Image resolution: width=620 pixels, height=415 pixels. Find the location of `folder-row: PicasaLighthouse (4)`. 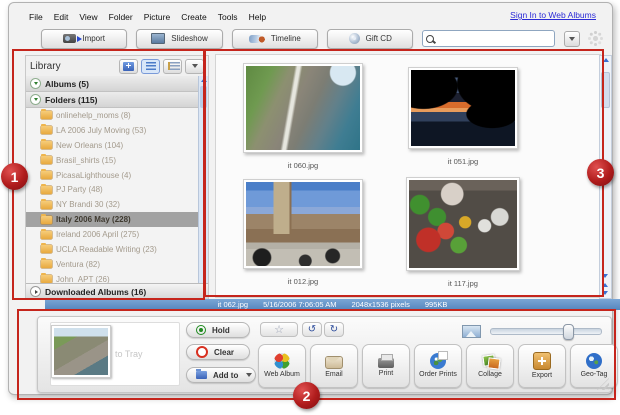

folder-row: PicasaLighthouse (4) is located at coordinates (112, 175).